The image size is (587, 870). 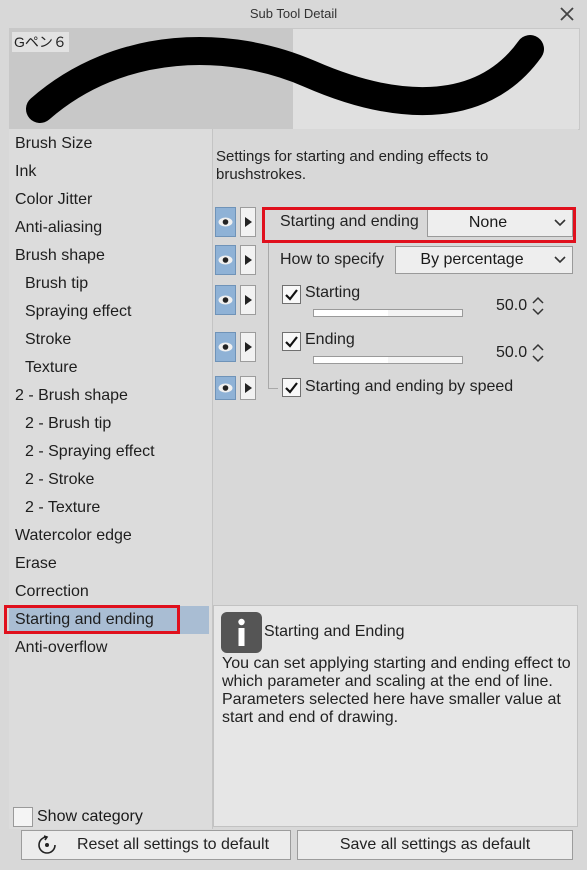 What do you see at coordinates (409, 386) in the screenshot?
I see `by-speed-label: Starting and ending by speed` at bounding box center [409, 386].